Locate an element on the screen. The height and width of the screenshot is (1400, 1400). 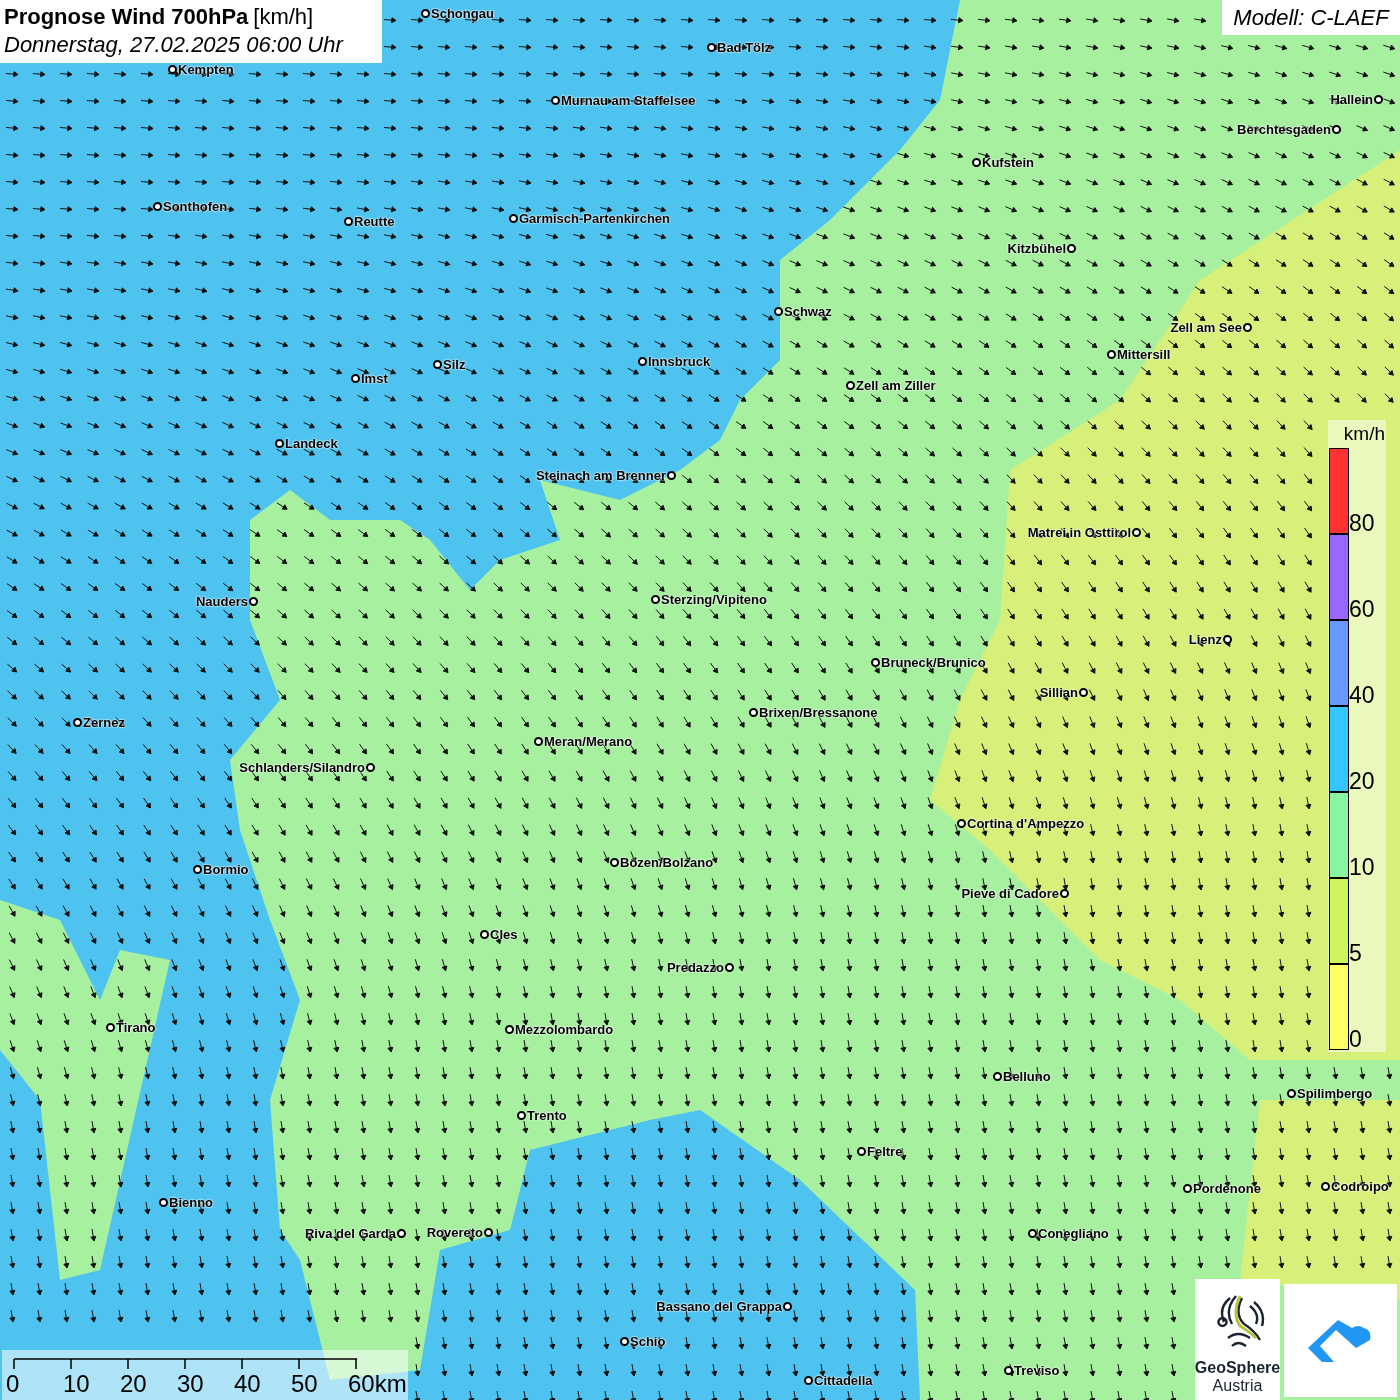
city-label: Rovereto is located at coordinates (454, 1233).